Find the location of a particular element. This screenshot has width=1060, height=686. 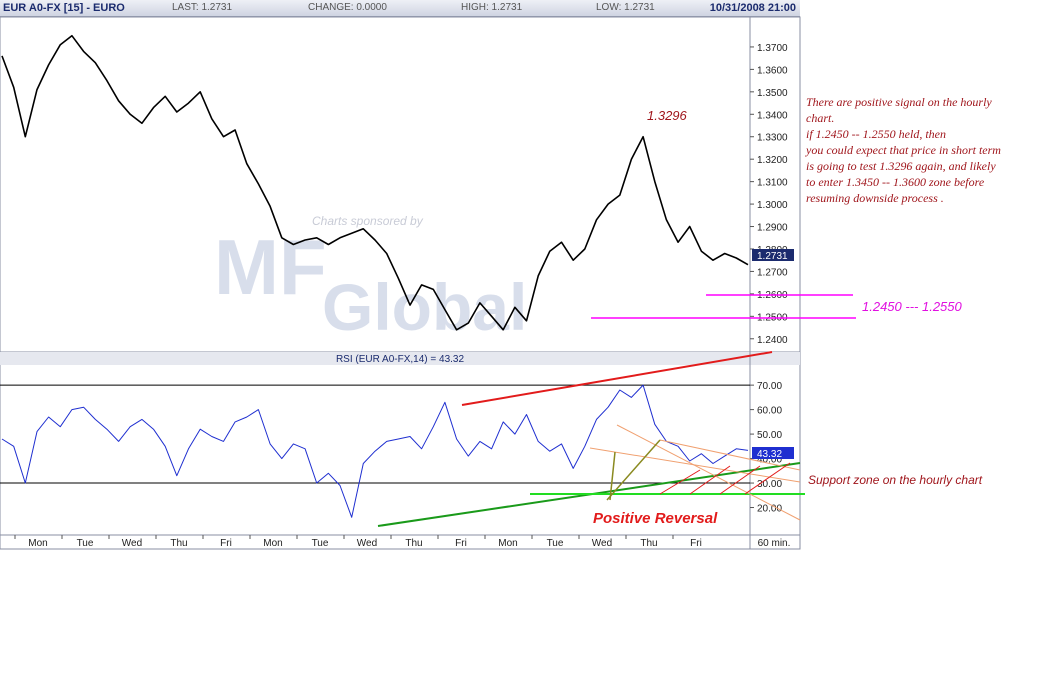

price-y-tick-label: 1.2700 is located at coordinates (772, 272).